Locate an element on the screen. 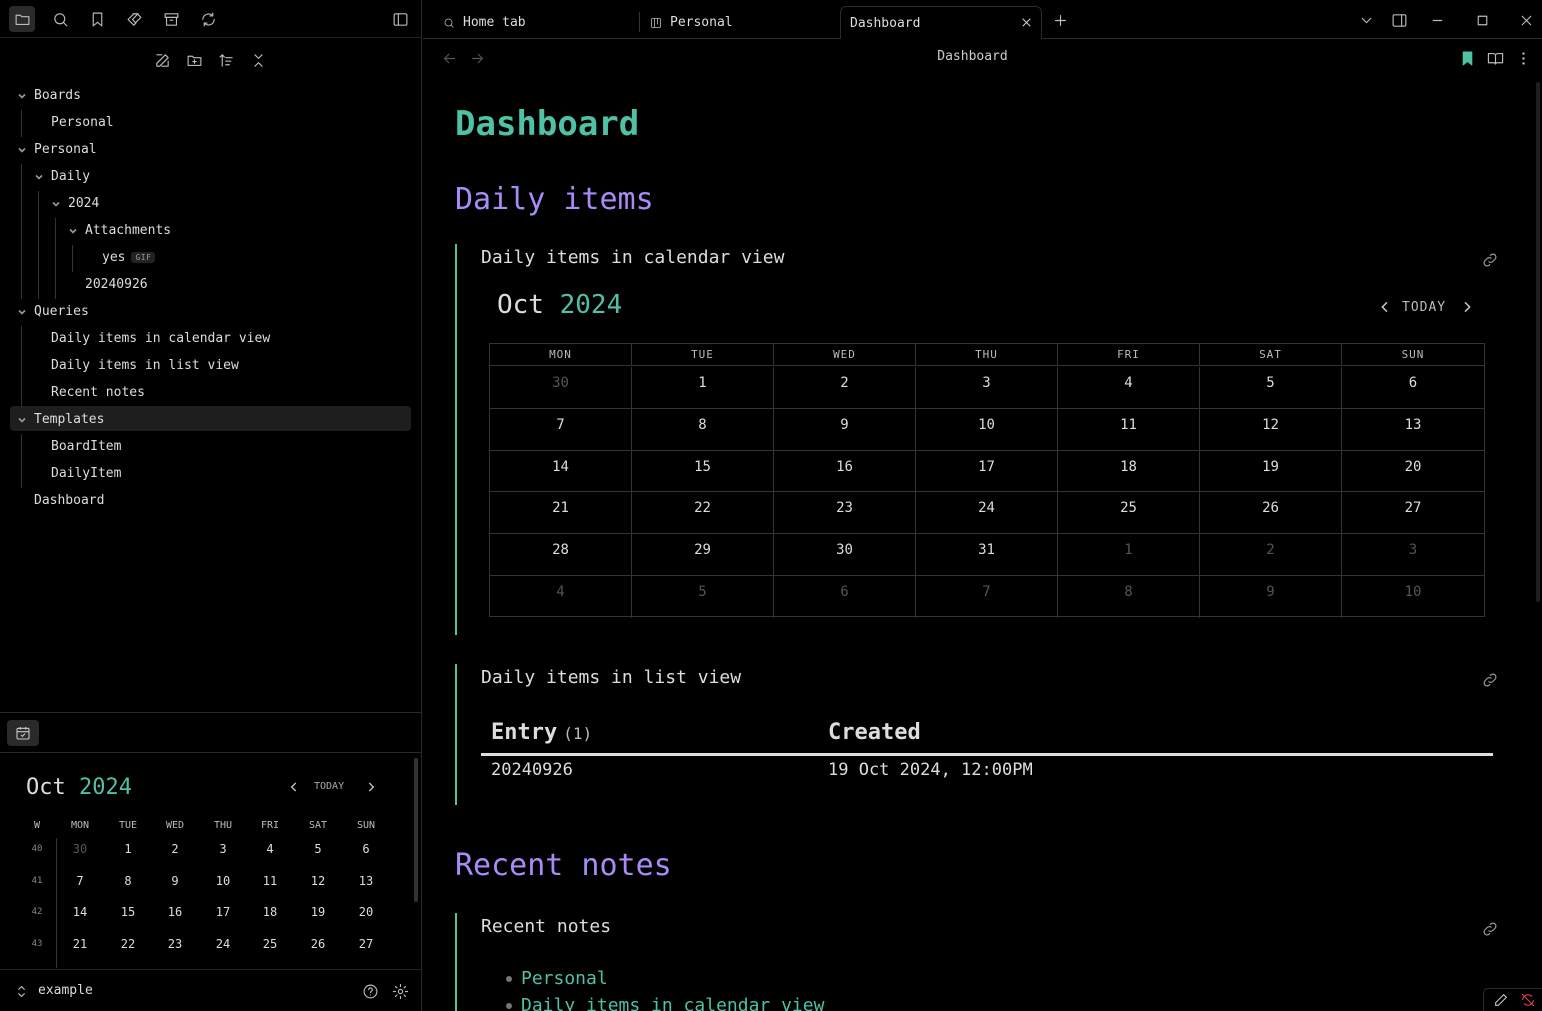 The width and height of the screenshot is (1542, 1011). calendar-day: 5 is located at coordinates (318, 849).